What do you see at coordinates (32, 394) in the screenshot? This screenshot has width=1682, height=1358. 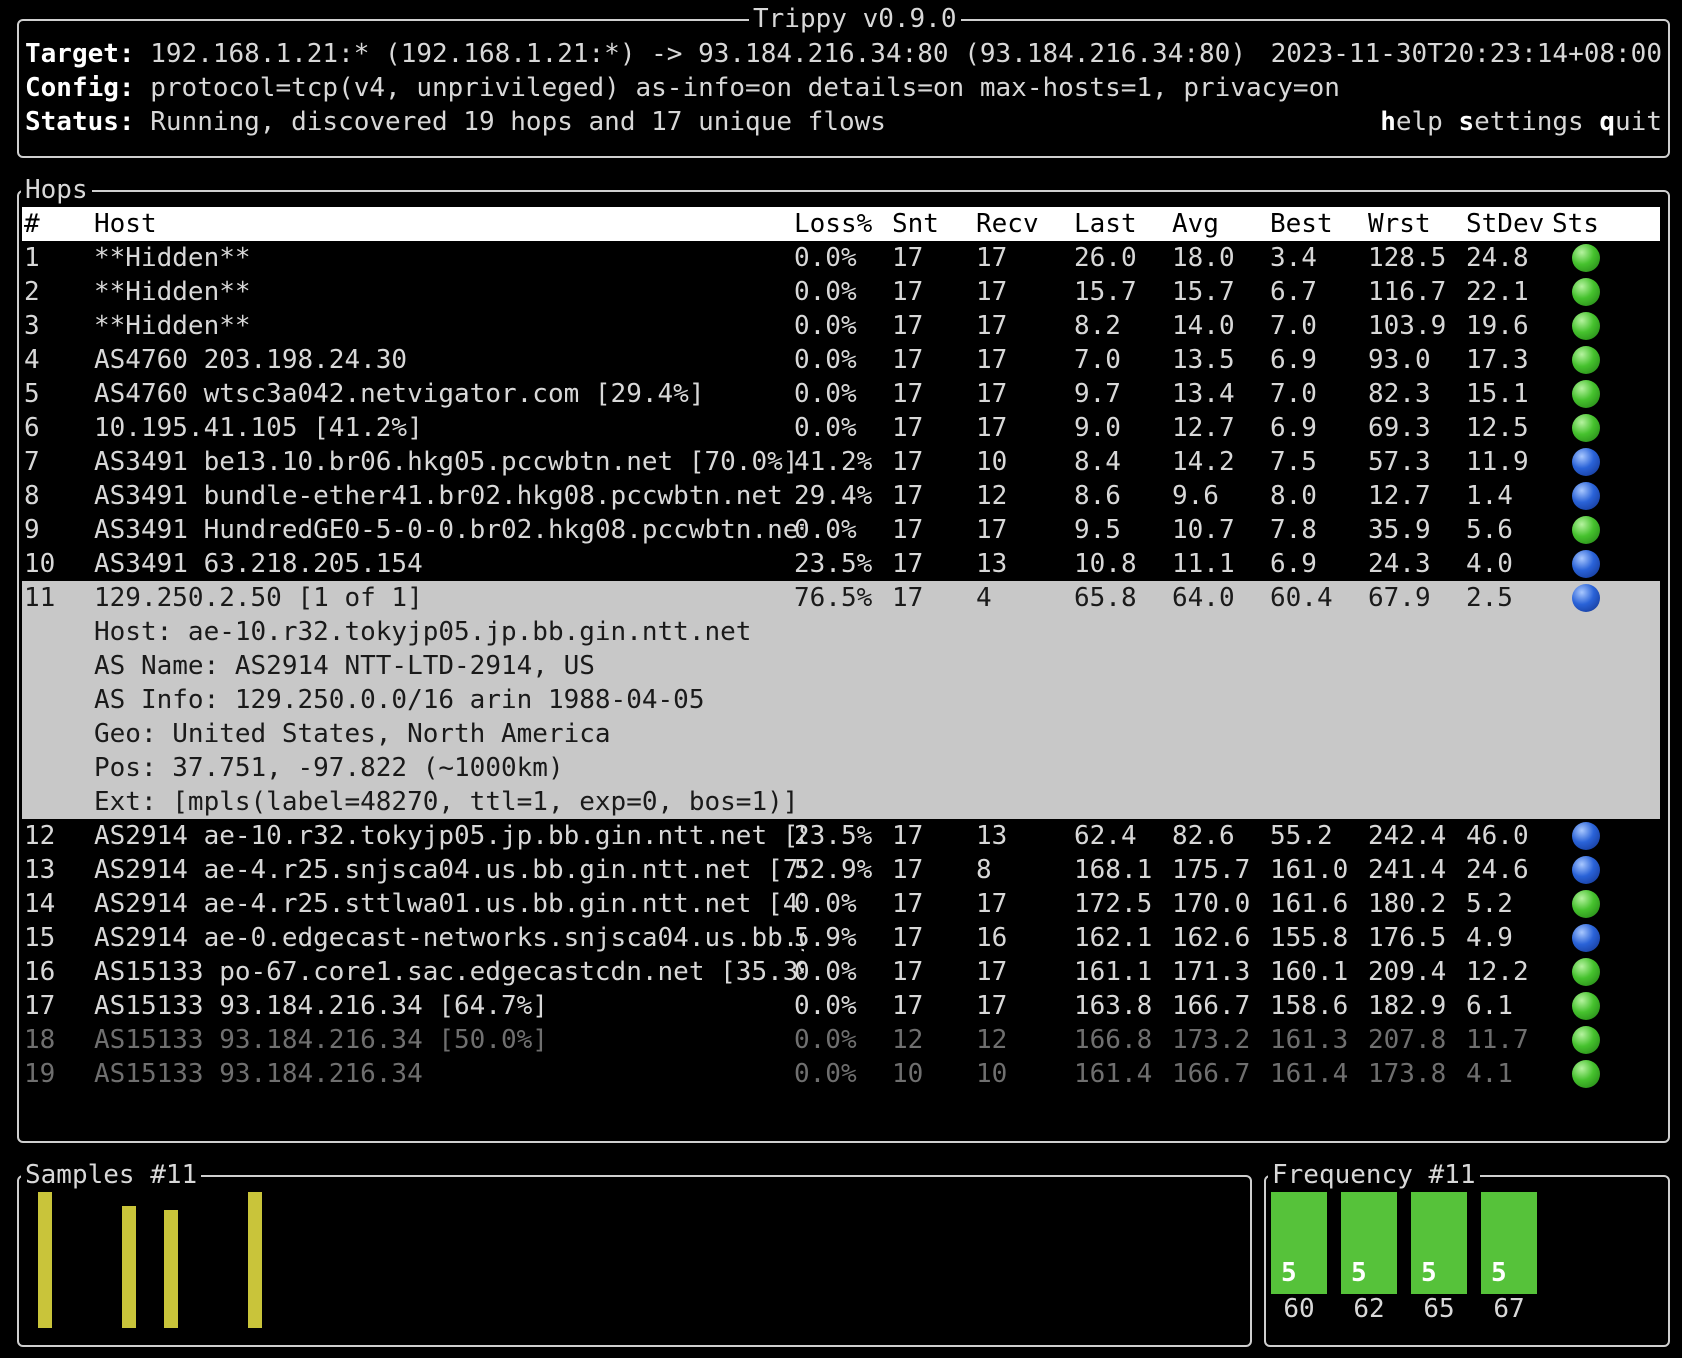 I see `cell-n: 5` at bounding box center [32, 394].